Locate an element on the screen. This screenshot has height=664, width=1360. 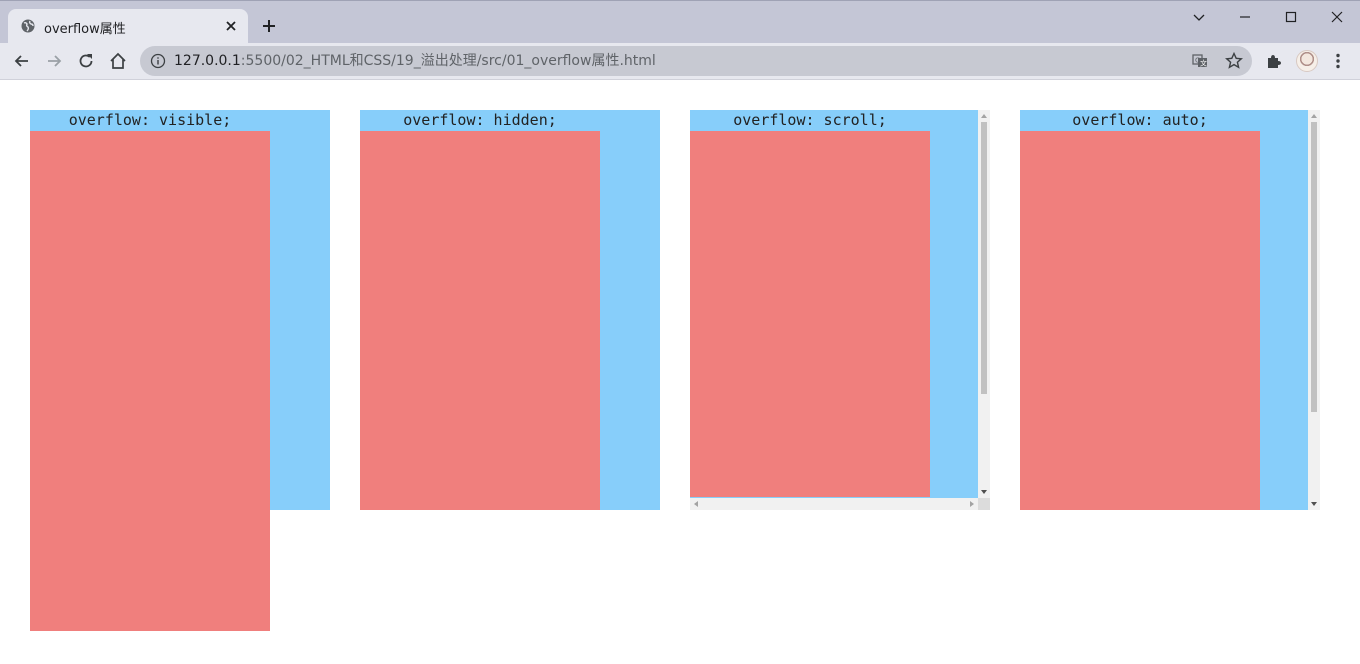
more-menu-icon is located at coordinates (1338, 61).